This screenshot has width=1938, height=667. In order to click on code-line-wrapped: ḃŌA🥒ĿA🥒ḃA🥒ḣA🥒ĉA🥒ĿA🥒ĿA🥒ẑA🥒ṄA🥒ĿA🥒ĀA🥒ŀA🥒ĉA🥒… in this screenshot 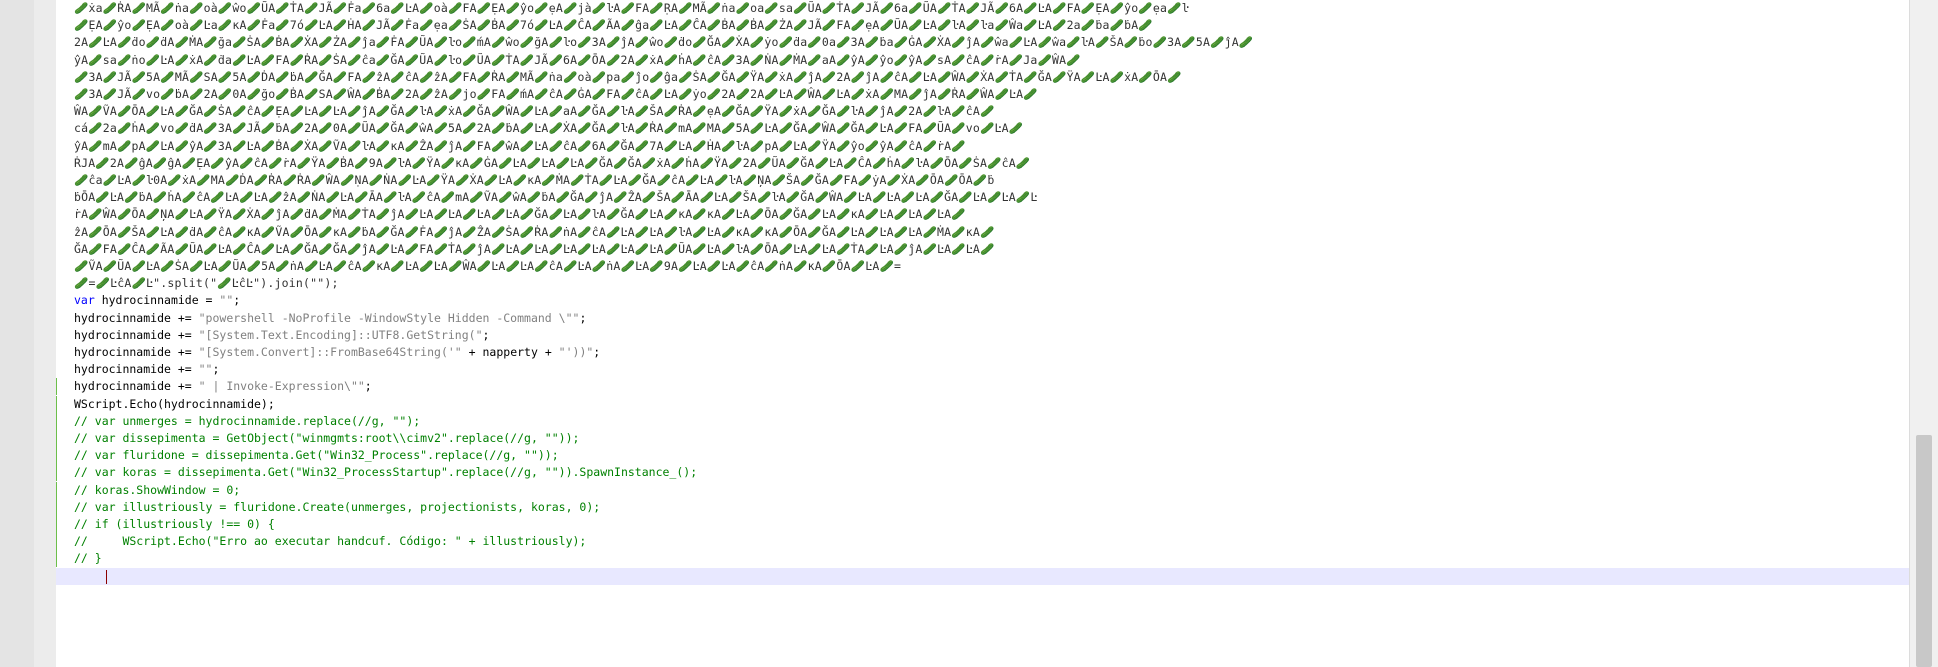, I will do `click(983, 197)`.